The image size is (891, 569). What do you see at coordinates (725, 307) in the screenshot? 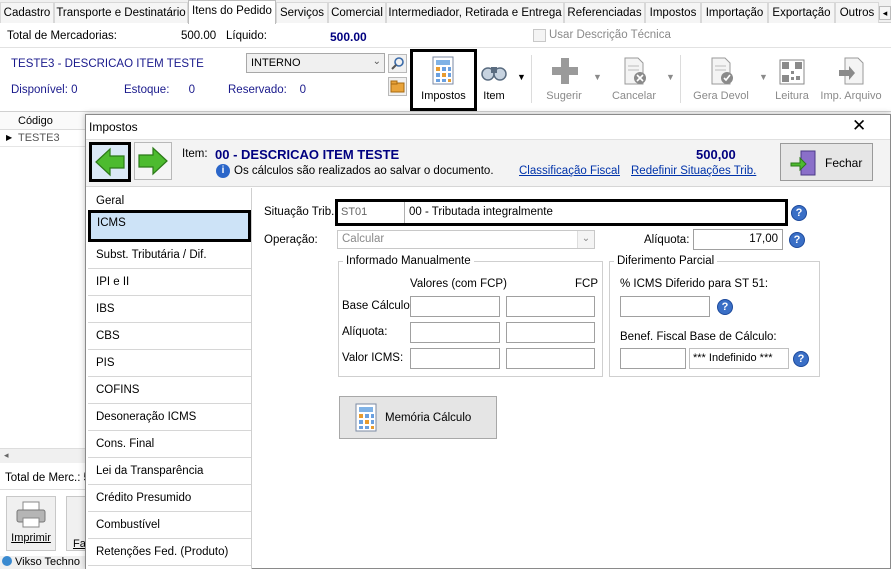
I see `icms-diferido-help-icon: ?` at bounding box center [725, 307].